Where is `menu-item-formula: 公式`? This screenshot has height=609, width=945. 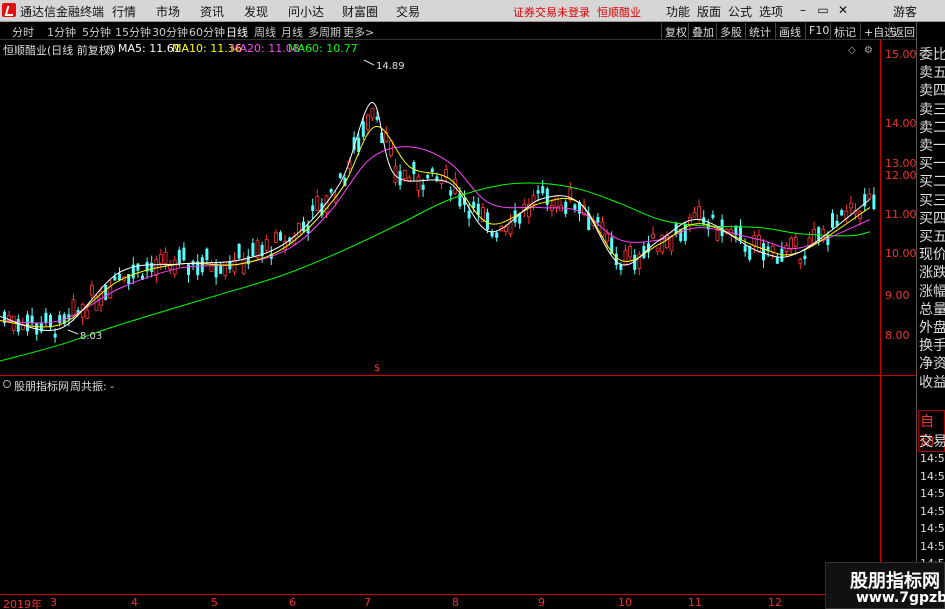 menu-item-formula: 公式 is located at coordinates (740, 11).